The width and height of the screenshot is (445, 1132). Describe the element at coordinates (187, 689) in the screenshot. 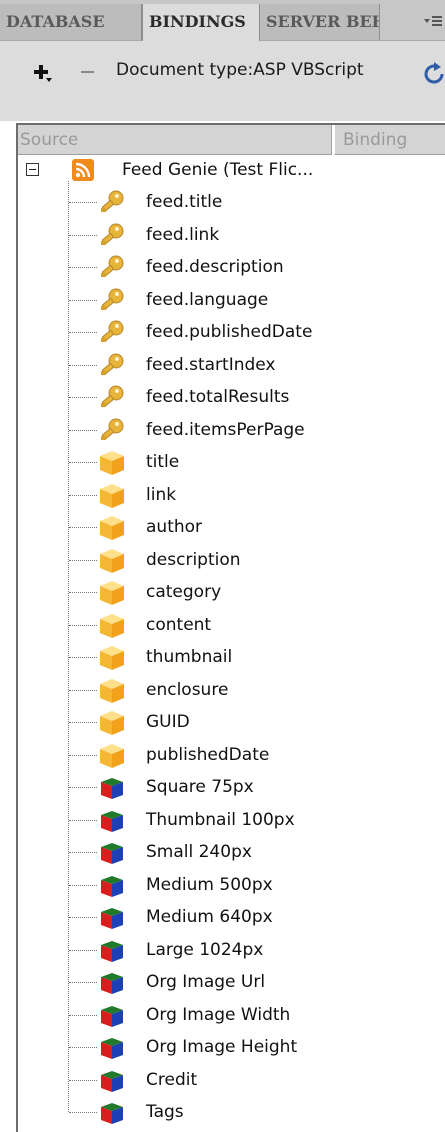

I see `tree-item-label: enclosure` at that location.